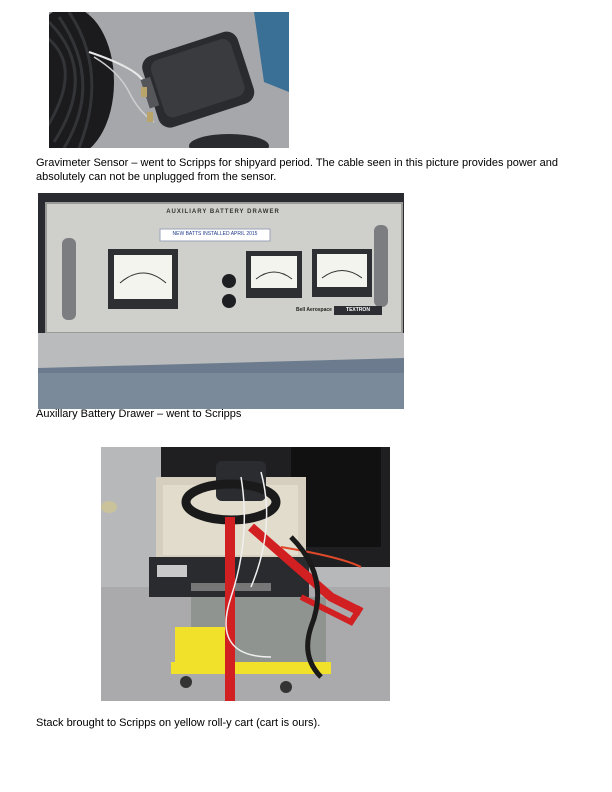 The height and width of the screenshot is (792, 612). Describe the element at coordinates (169, 80) in the screenshot. I see `gravimeter-sensor-photo` at that location.